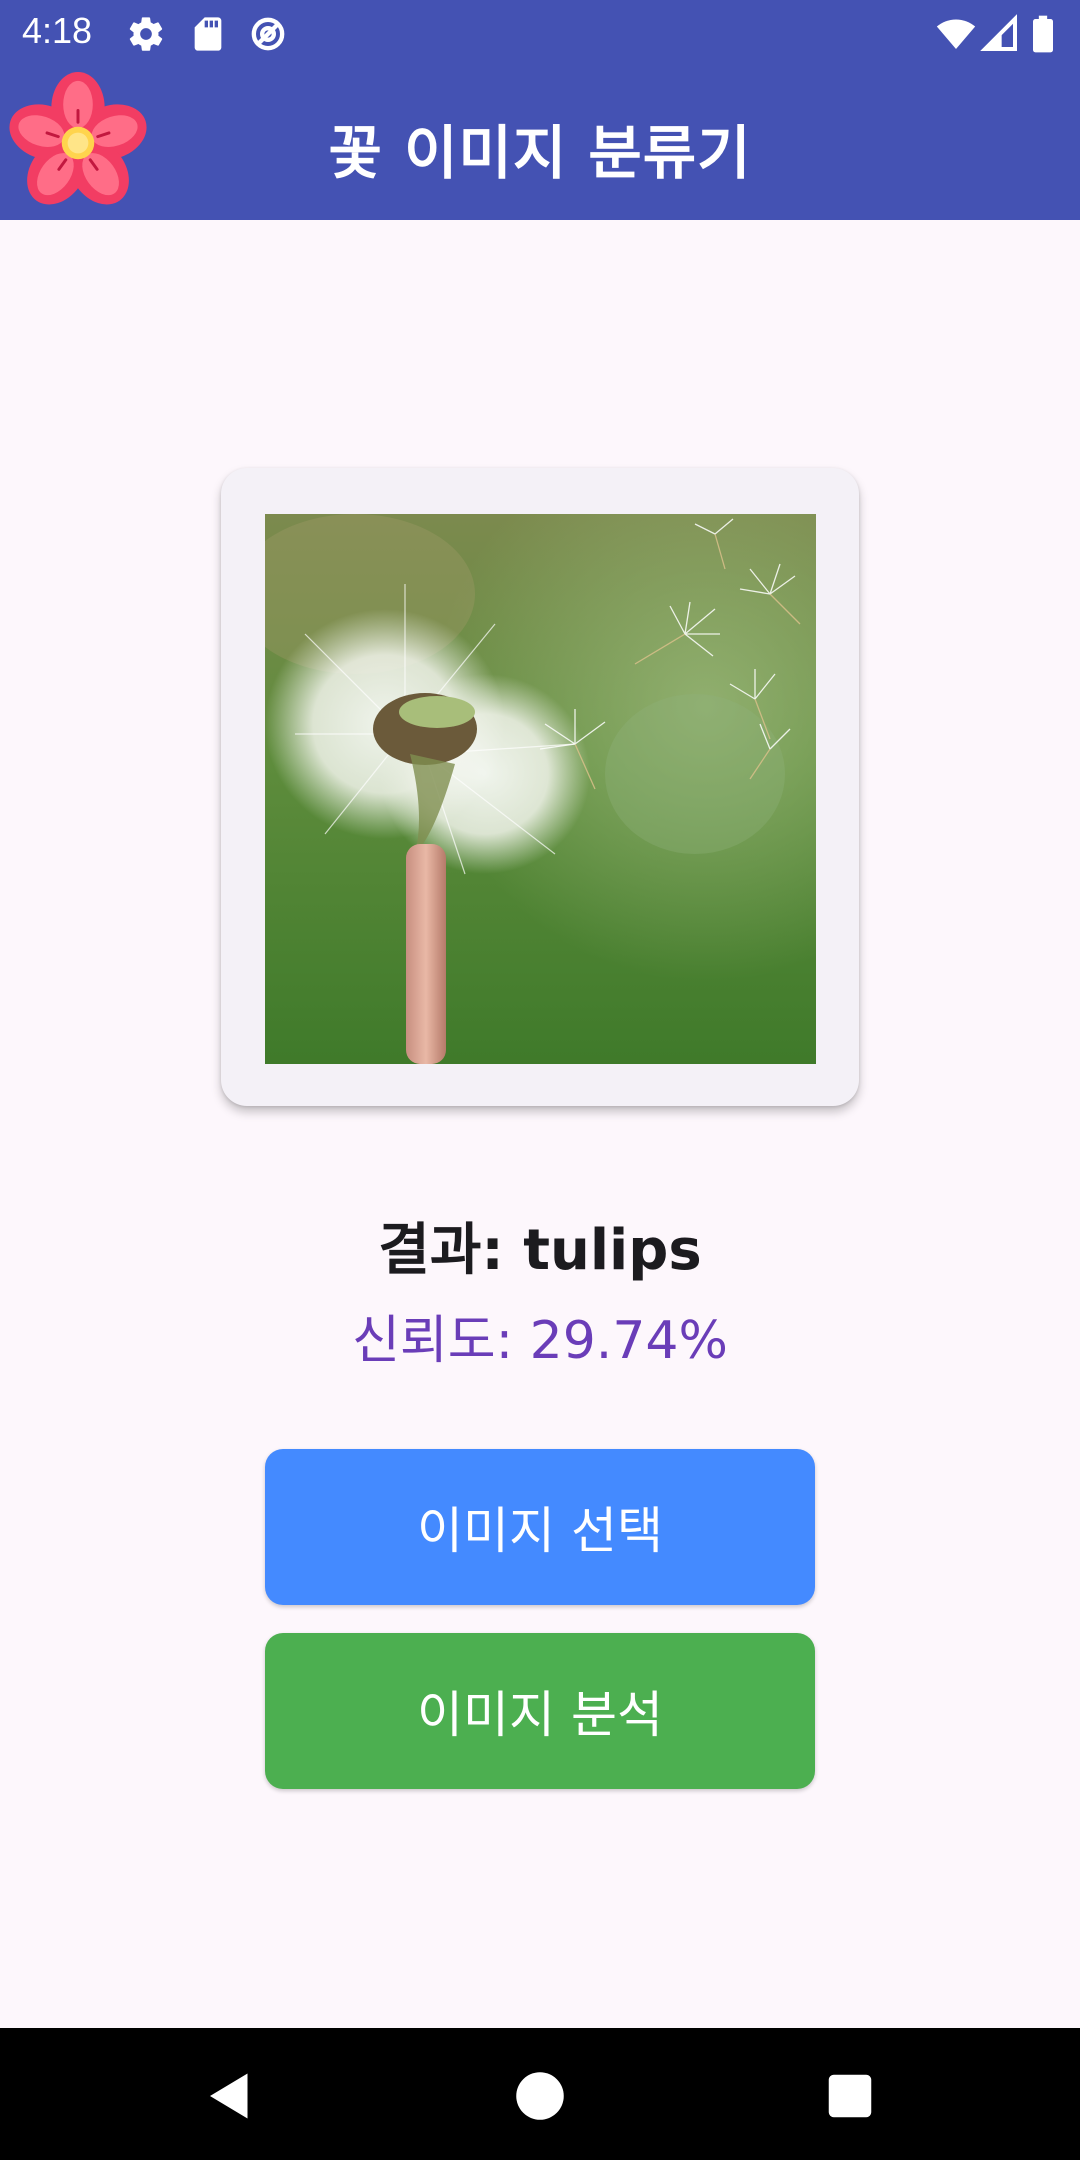 The height and width of the screenshot is (2160, 1080). Describe the element at coordinates (850, 2096) in the screenshot. I see `recents-icon` at that location.